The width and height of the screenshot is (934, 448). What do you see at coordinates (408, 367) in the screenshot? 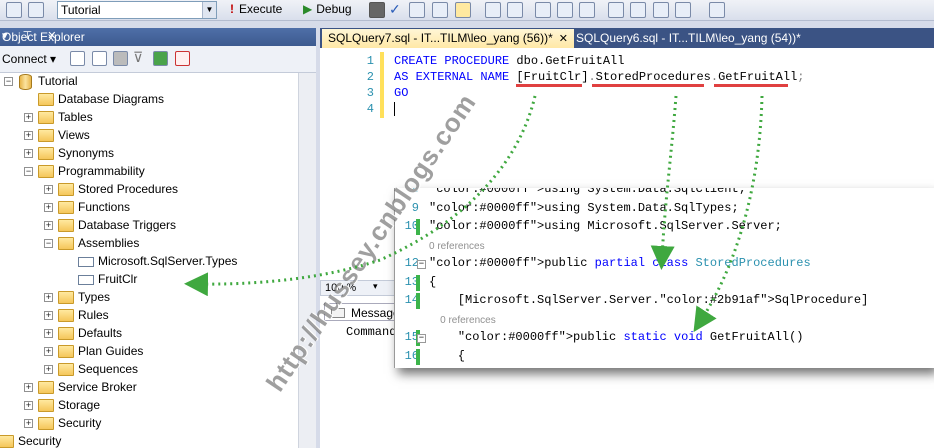
I see `line-number: 17` at bounding box center [408, 367].